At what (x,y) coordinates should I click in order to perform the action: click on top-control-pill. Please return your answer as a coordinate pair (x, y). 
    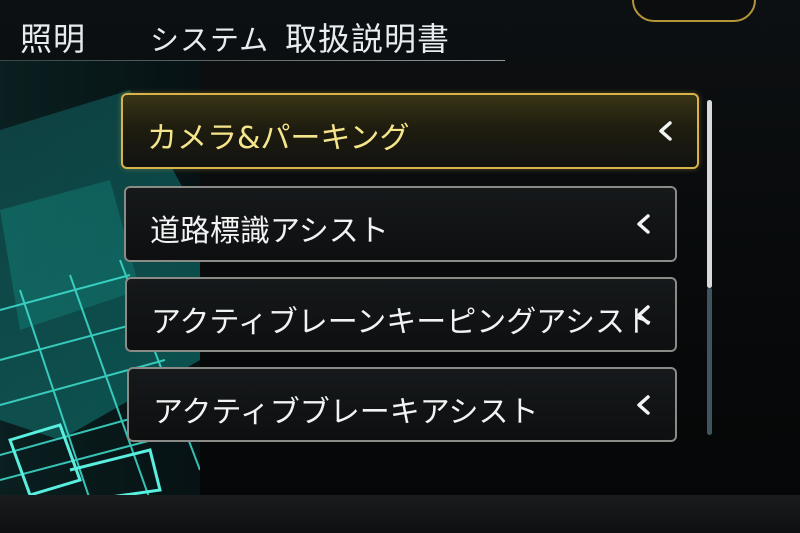
    Looking at the image, I should click on (694, 11).